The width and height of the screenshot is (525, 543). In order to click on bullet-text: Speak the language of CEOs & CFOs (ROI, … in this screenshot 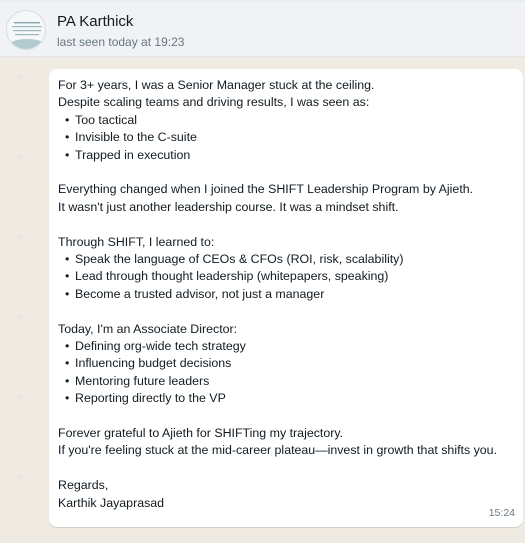, I will do `click(239, 259)`.